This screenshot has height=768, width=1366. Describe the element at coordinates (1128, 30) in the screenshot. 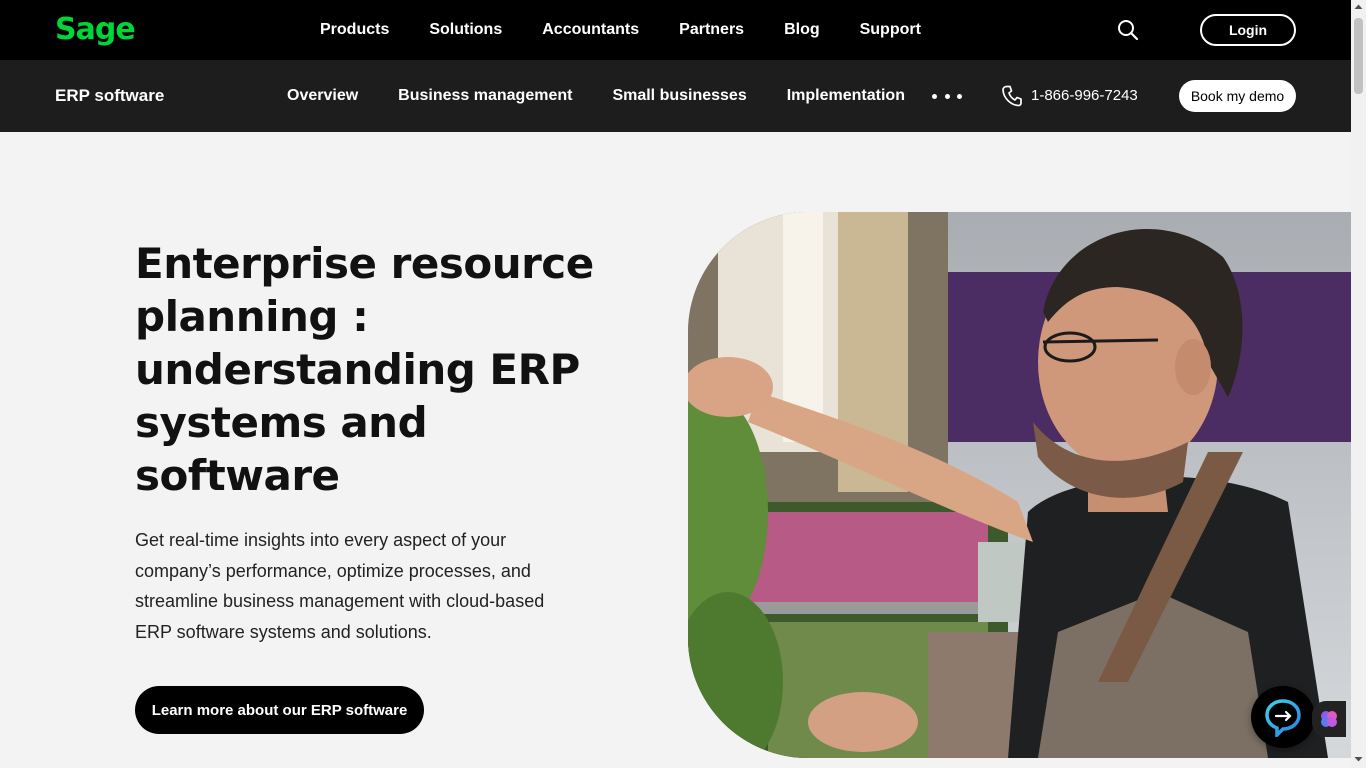

I see `search-icon` at that location.